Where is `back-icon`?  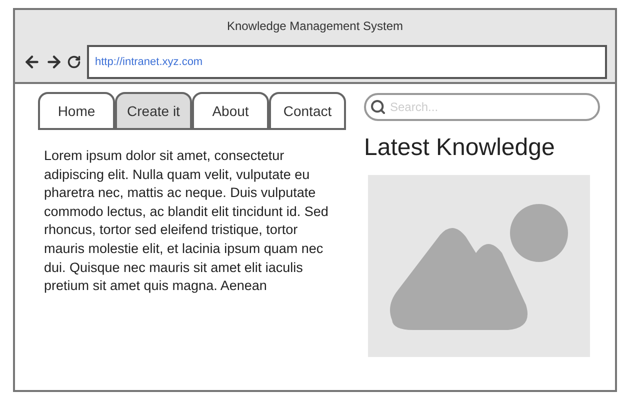 back-icon is located at coordinates (32, 62).